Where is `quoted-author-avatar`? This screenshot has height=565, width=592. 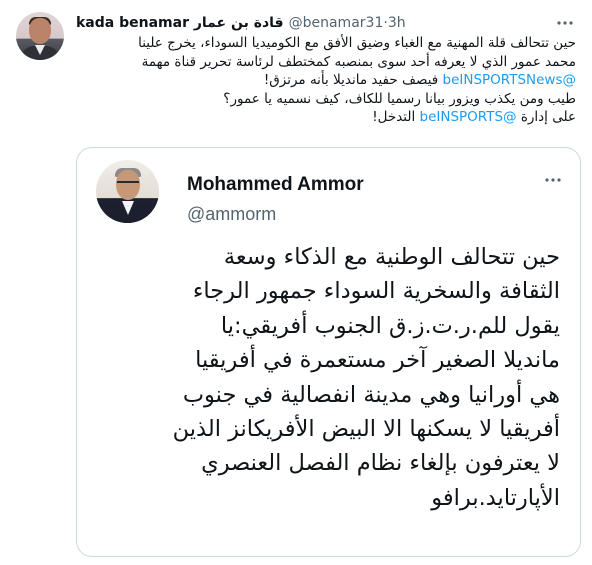 quoted-author-avatar is located at coordinates (127, 191).